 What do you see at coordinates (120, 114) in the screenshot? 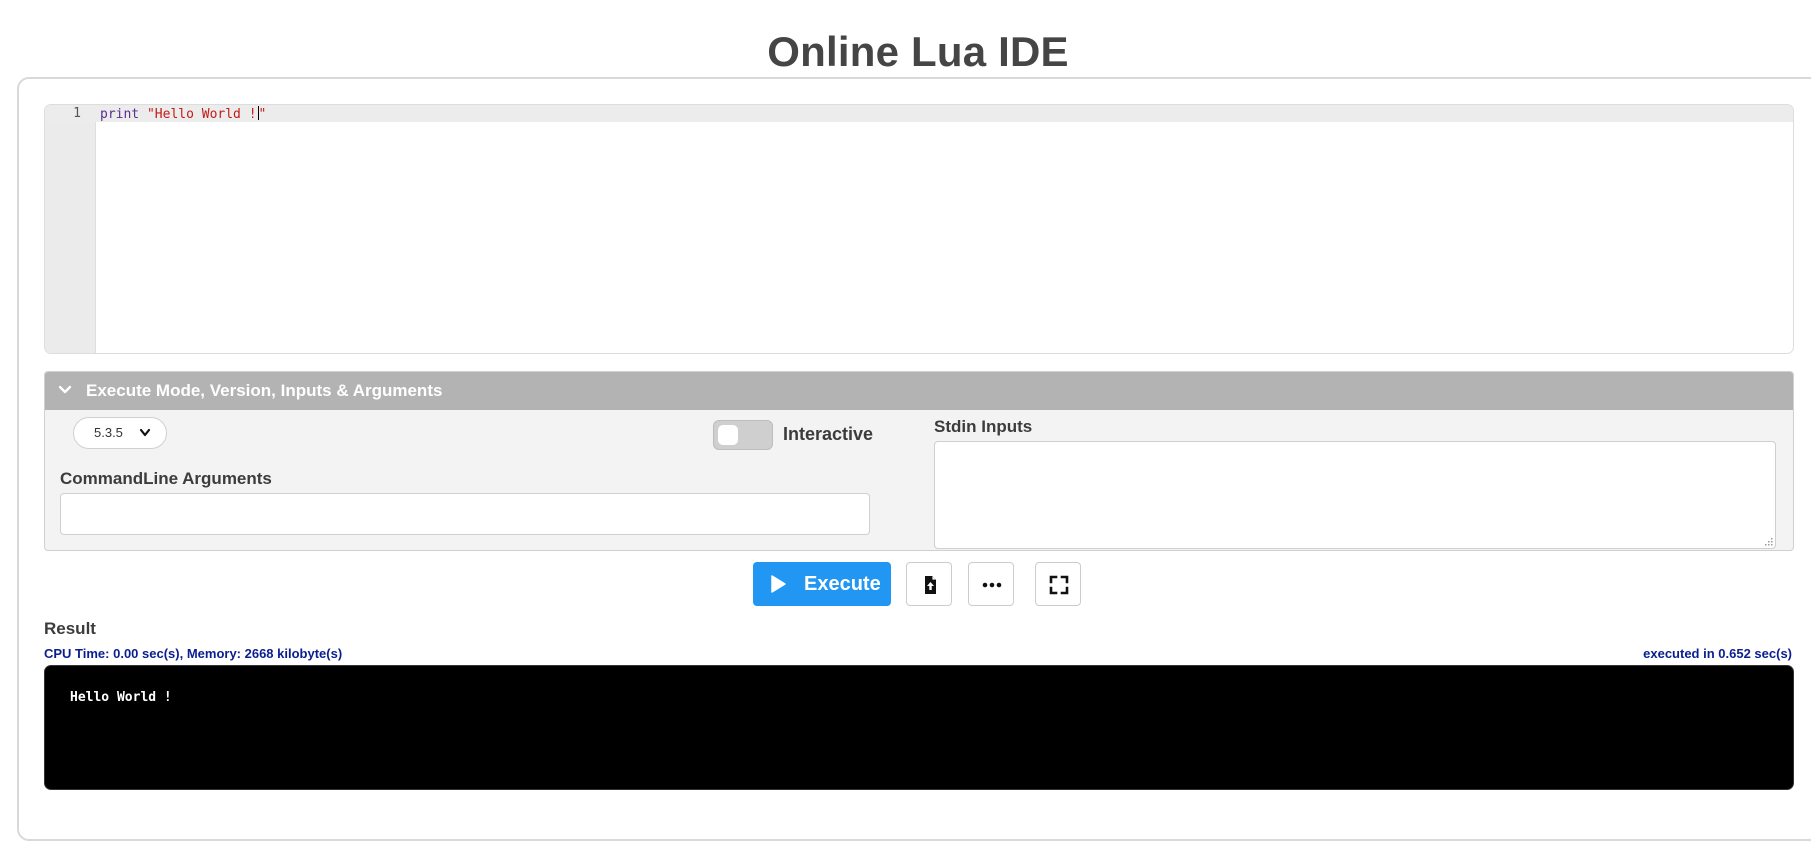
I see `code-keyword: print` at bounding box center [120, 114].